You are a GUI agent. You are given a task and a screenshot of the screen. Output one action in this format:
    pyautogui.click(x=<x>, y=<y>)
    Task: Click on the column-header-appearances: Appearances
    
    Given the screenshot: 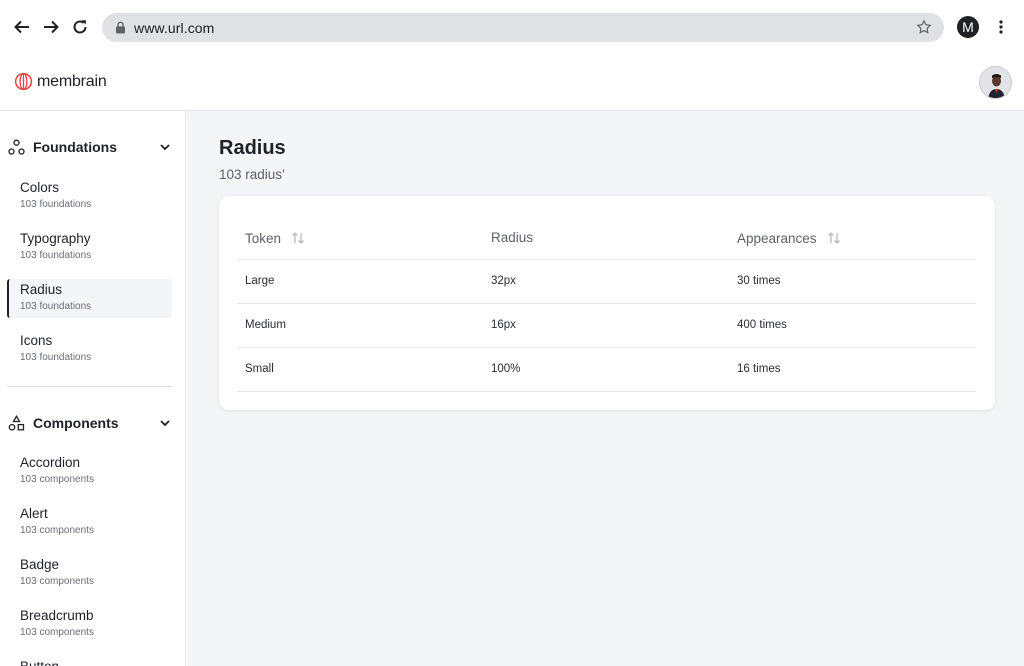 What is the action you would take?
    pyautogui.click(x=789, y=238)
    